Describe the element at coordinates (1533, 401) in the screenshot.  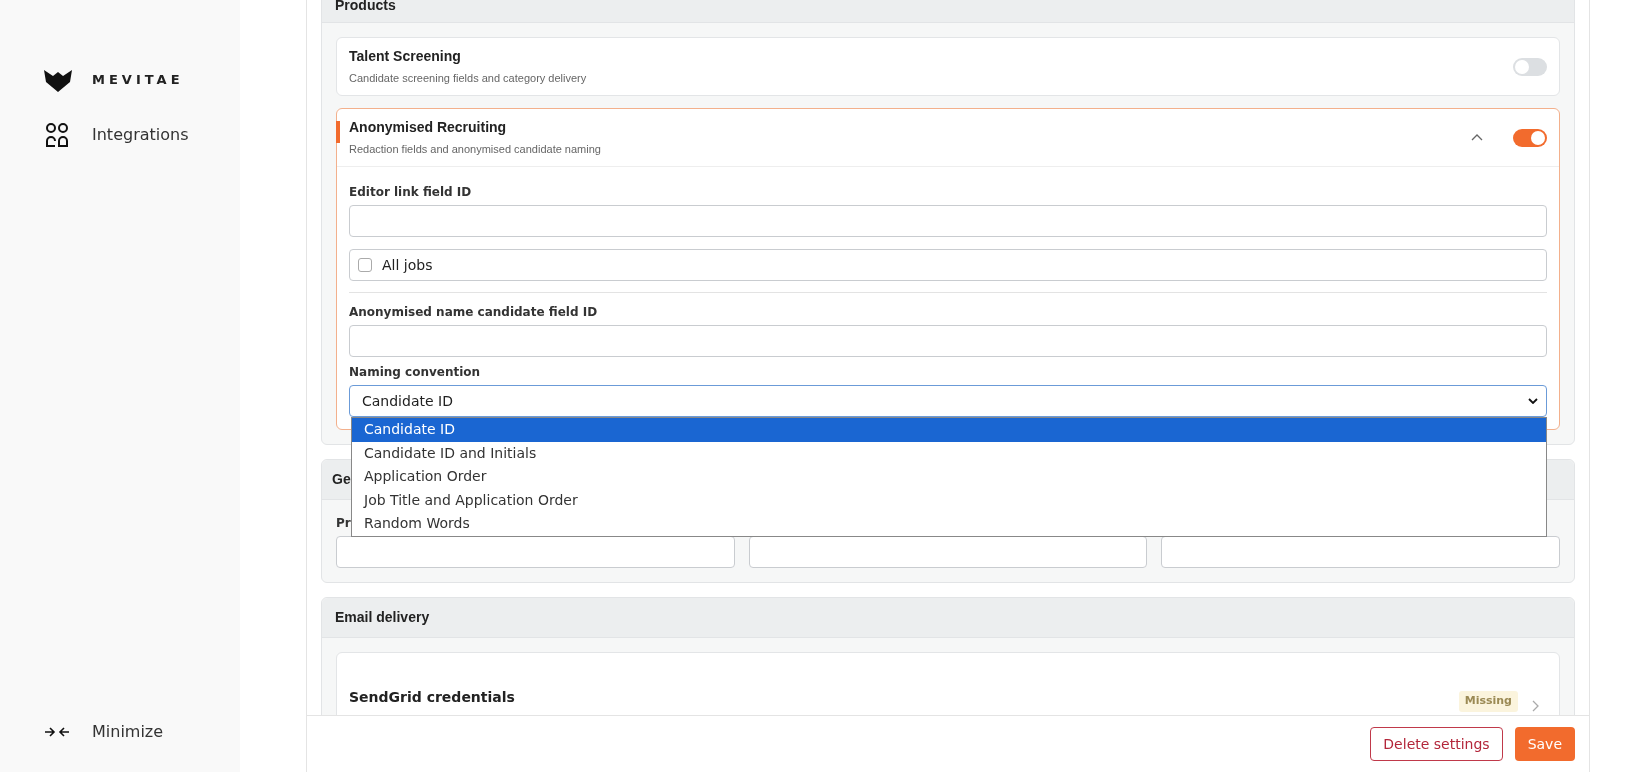
I see `caret-icon` at that location.